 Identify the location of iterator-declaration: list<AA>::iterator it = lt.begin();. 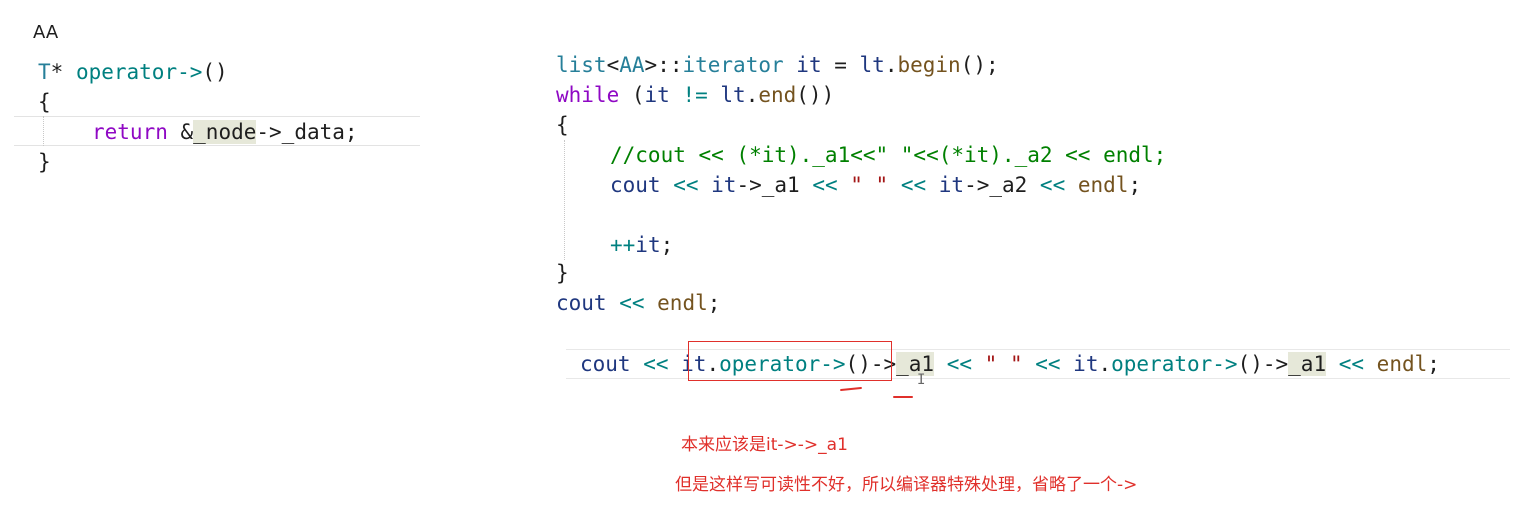
(777, 65).